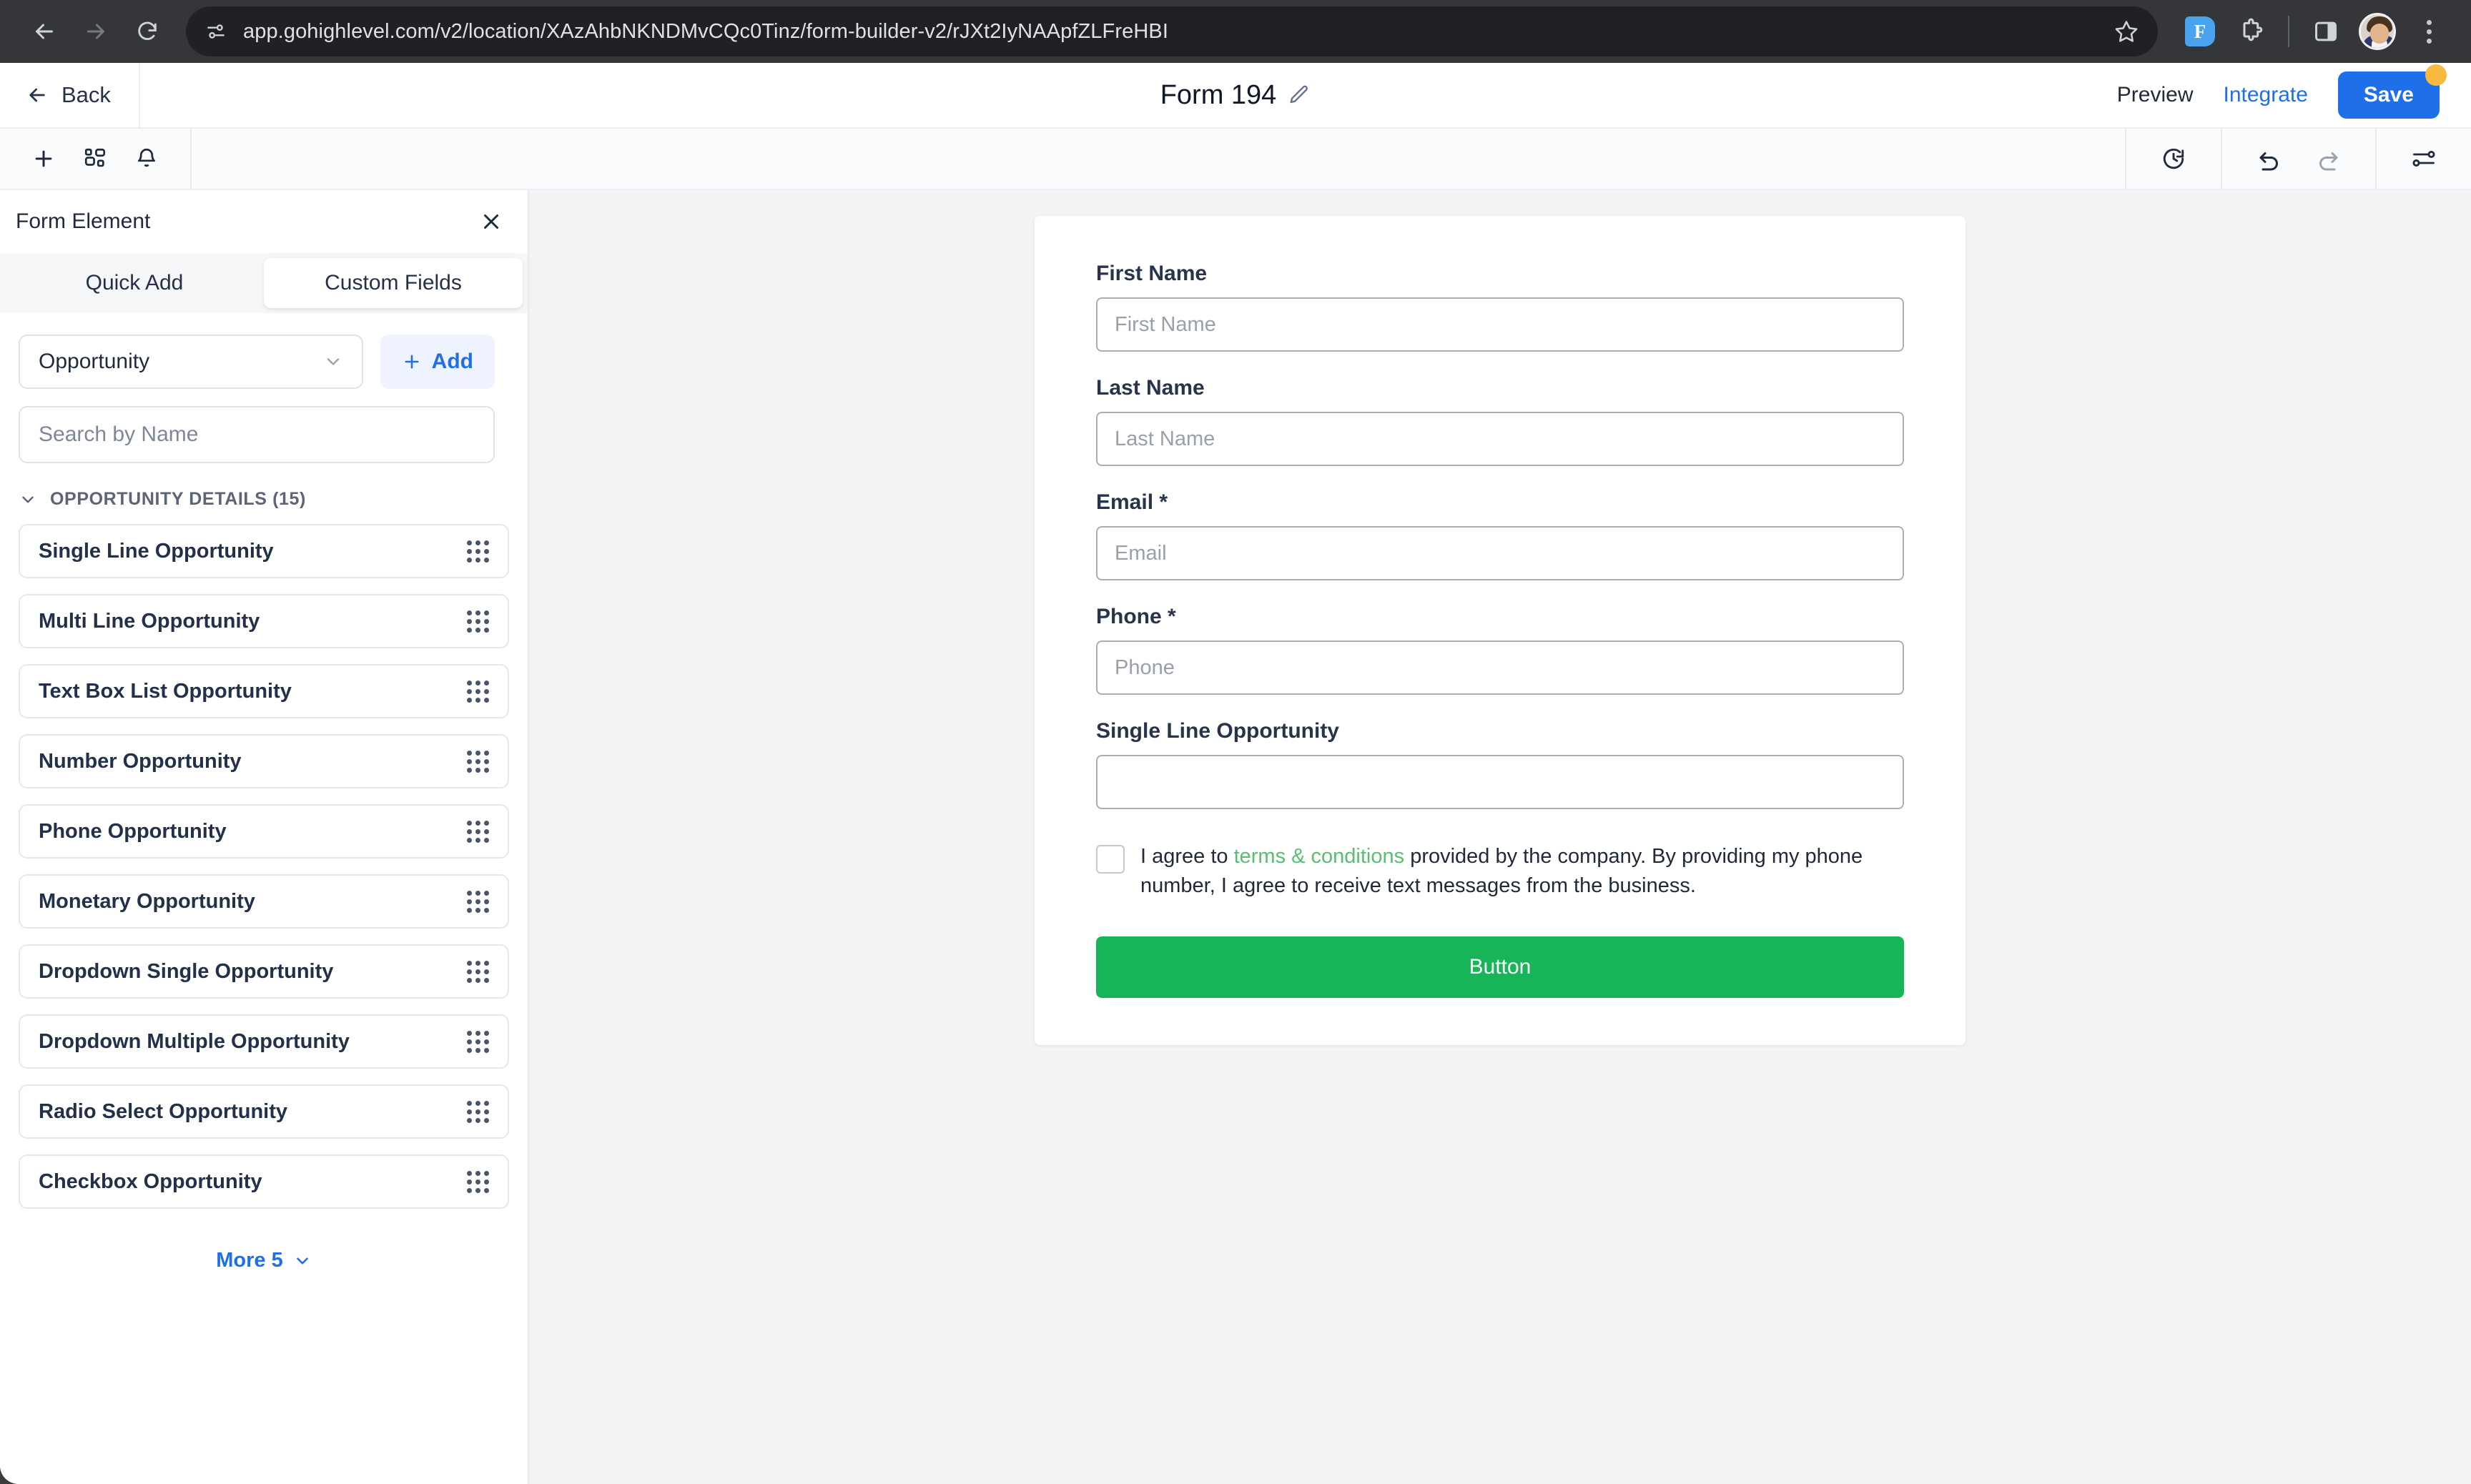 The width and height of the screenshot is (2471, 1484). Describe the element at coordinates (133, 831) in the screenshot. I see `list-item-label: Phone Opportunity` at that location.